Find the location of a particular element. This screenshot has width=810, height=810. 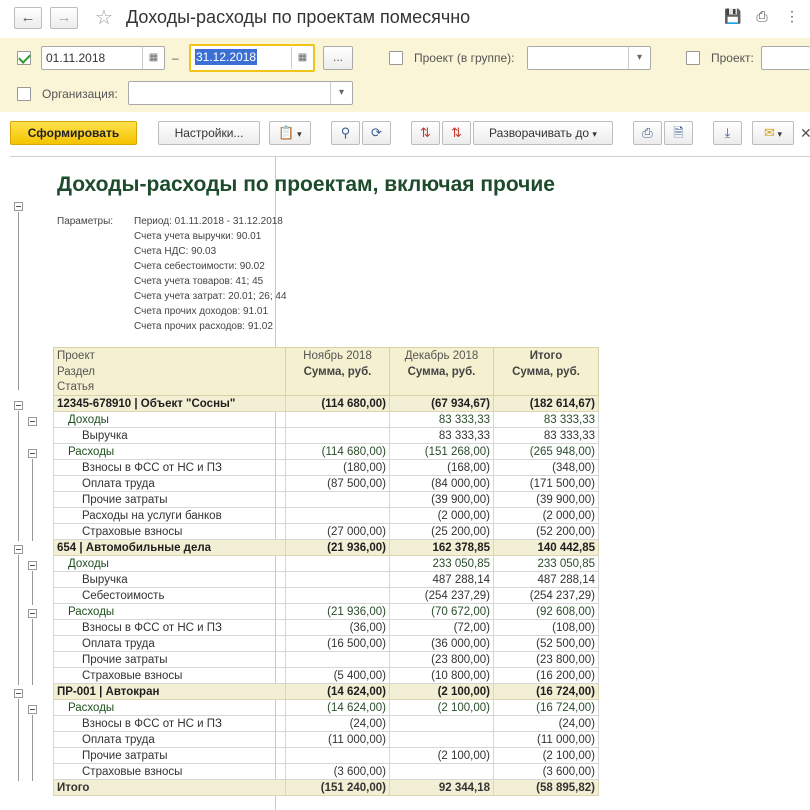

cell-december: (72,00) is located at coordinates (441, 627).